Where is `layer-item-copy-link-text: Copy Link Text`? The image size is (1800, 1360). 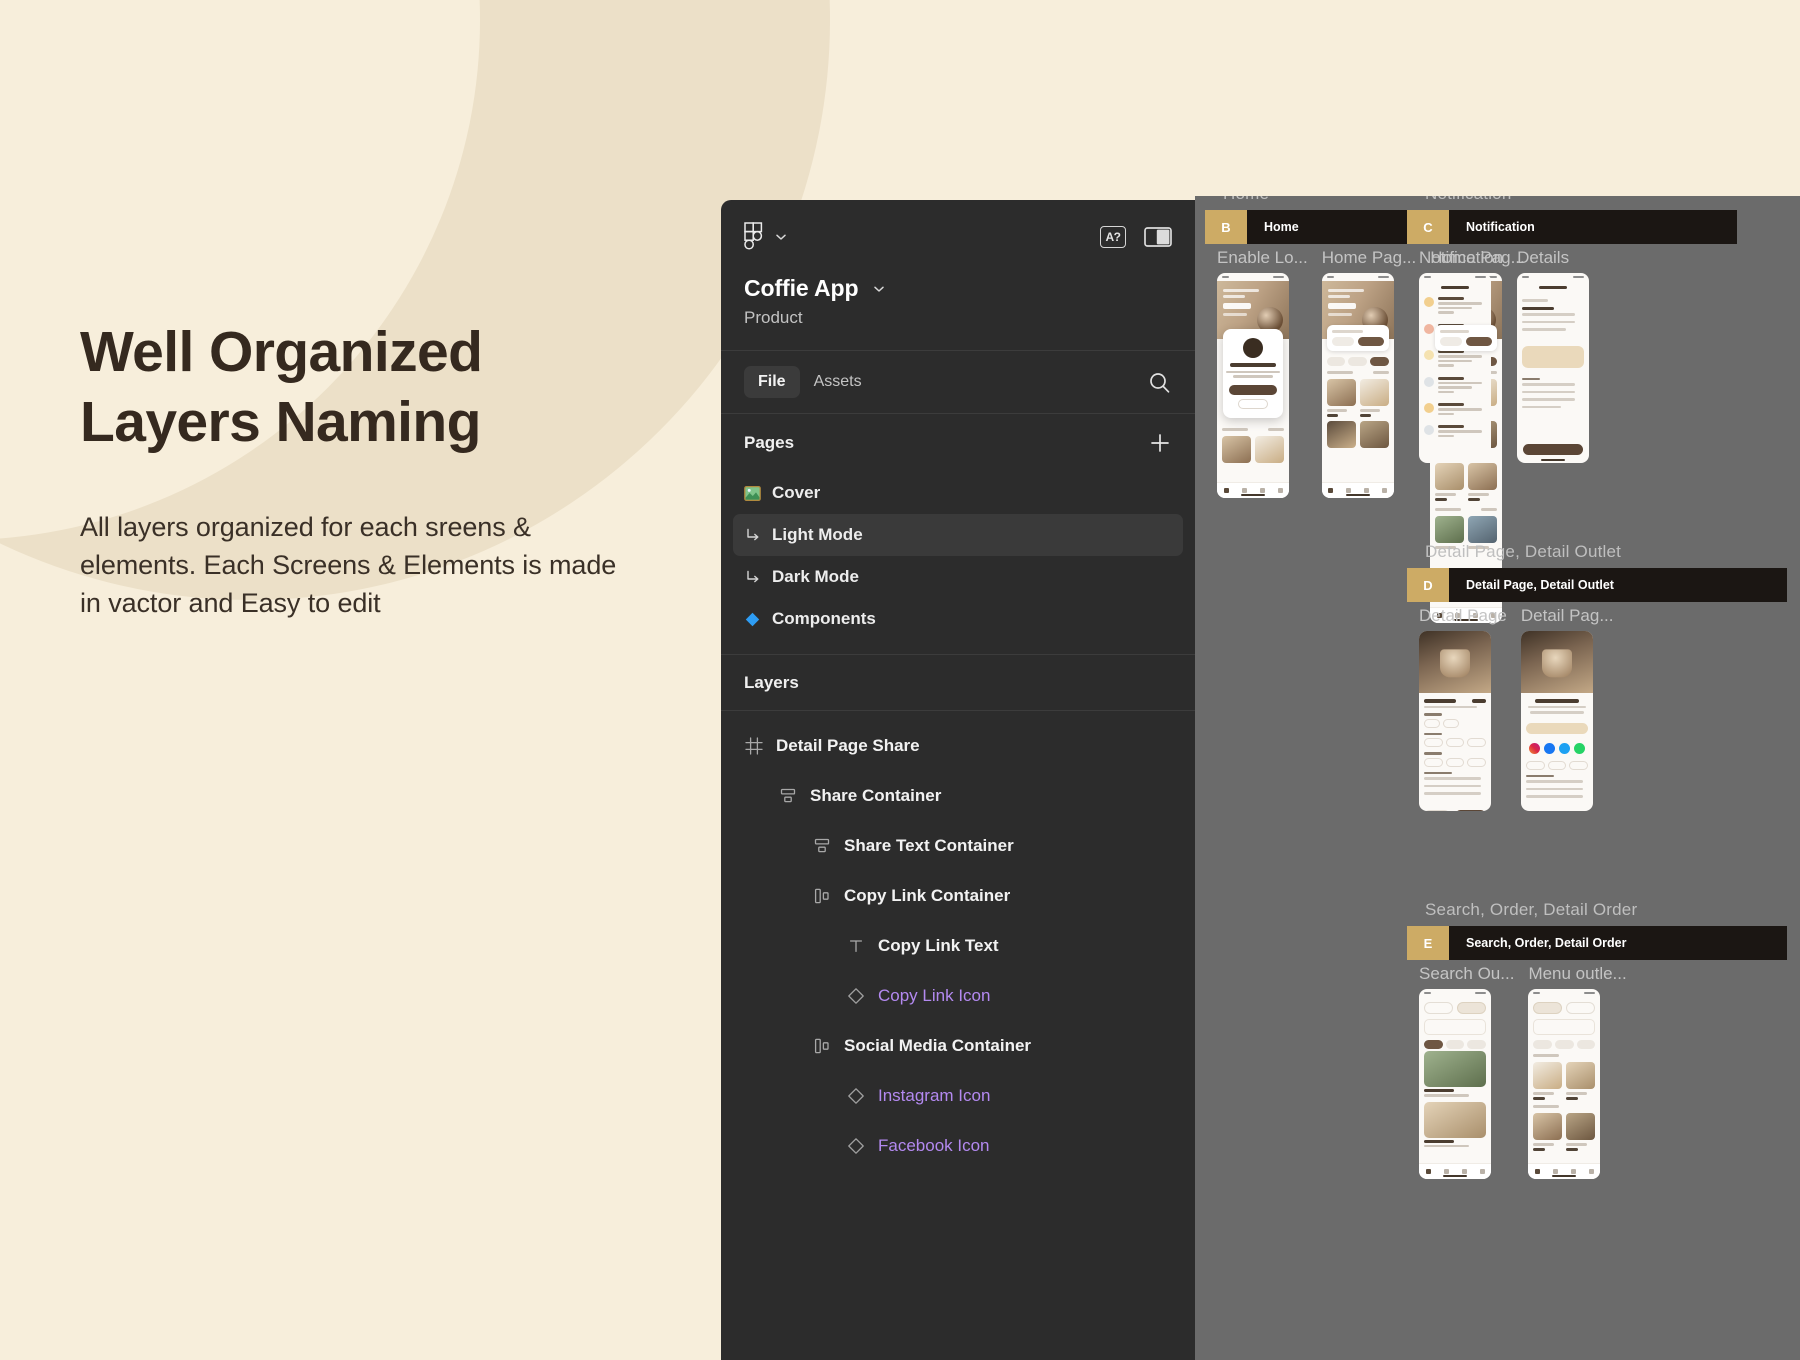 layer-item-copy-link-text: Copy Link Text is located at coordinates (958, 946).